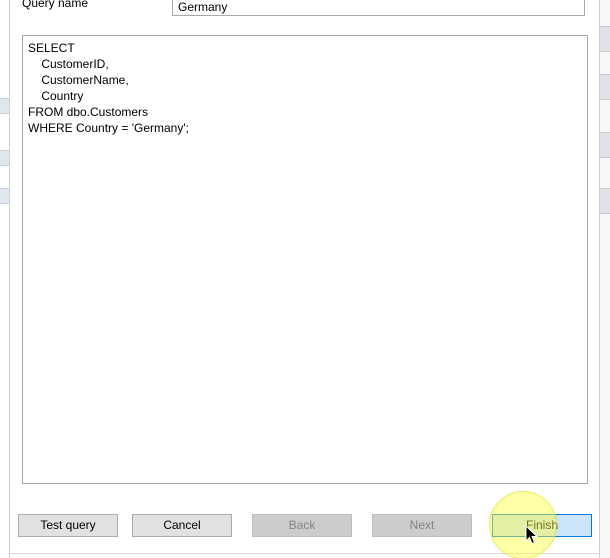 The image size is (610, 558). What do you see at coordinates (304, 553) in the screenshot?
I see `dialog-bottom-border` at bounding box center [304, 553].